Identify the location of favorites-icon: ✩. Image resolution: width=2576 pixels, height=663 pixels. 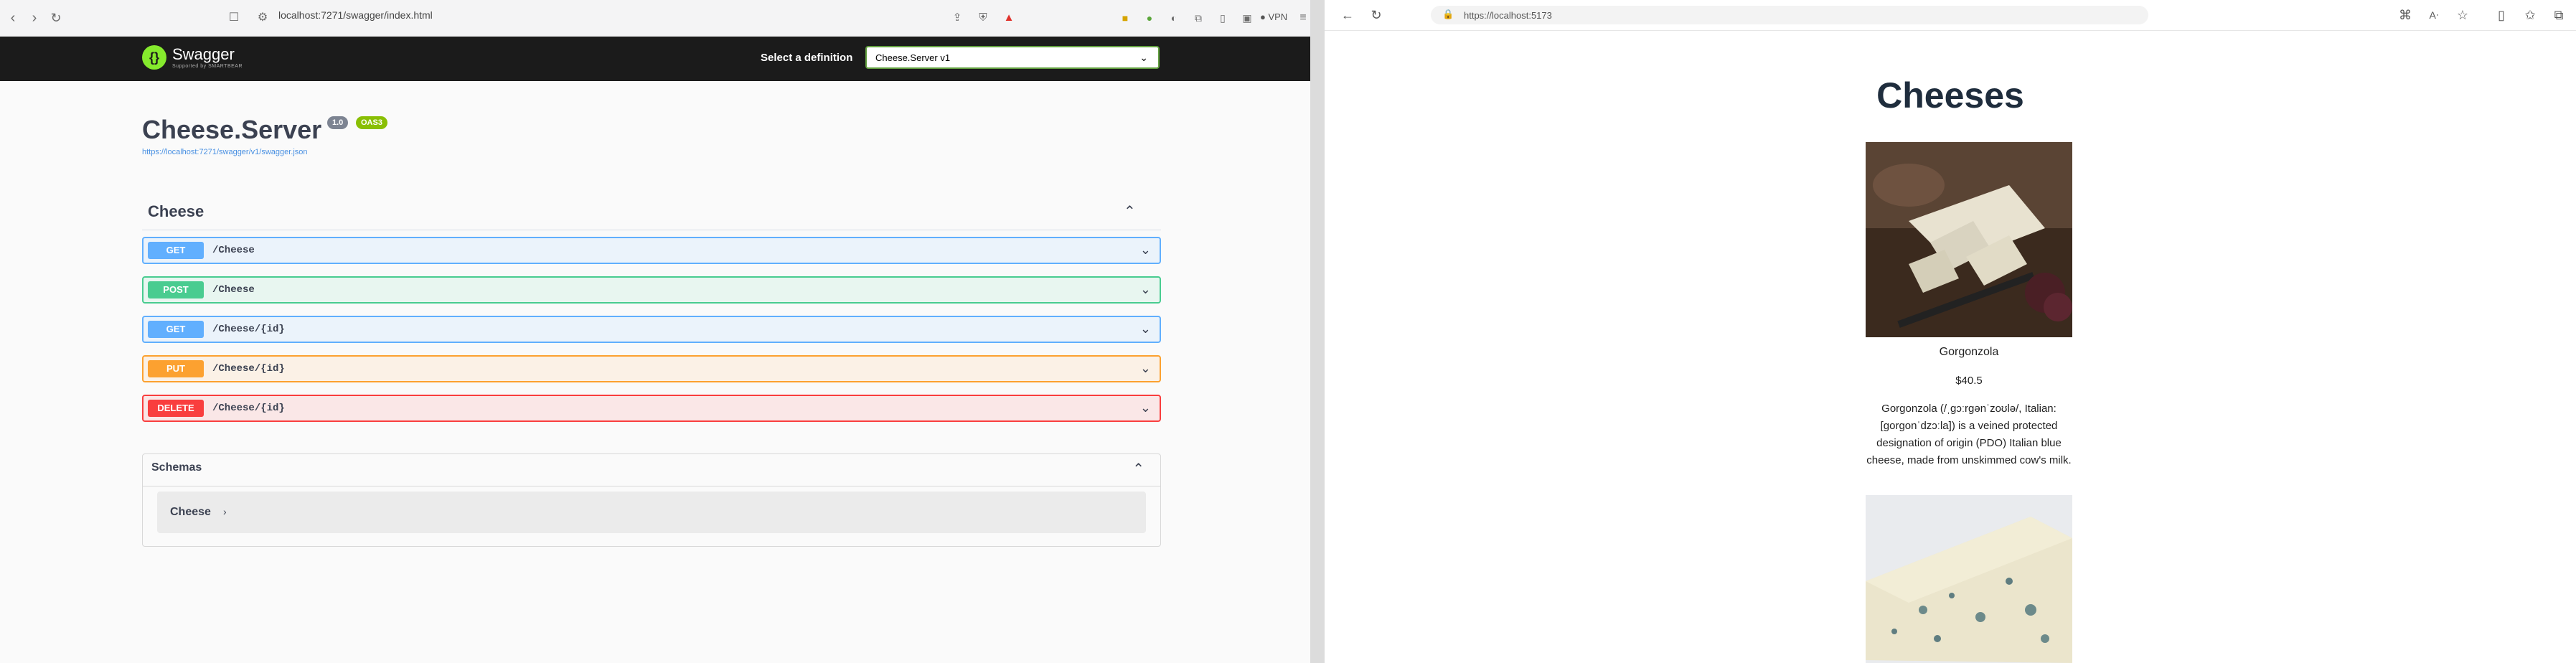
(2530, 15).